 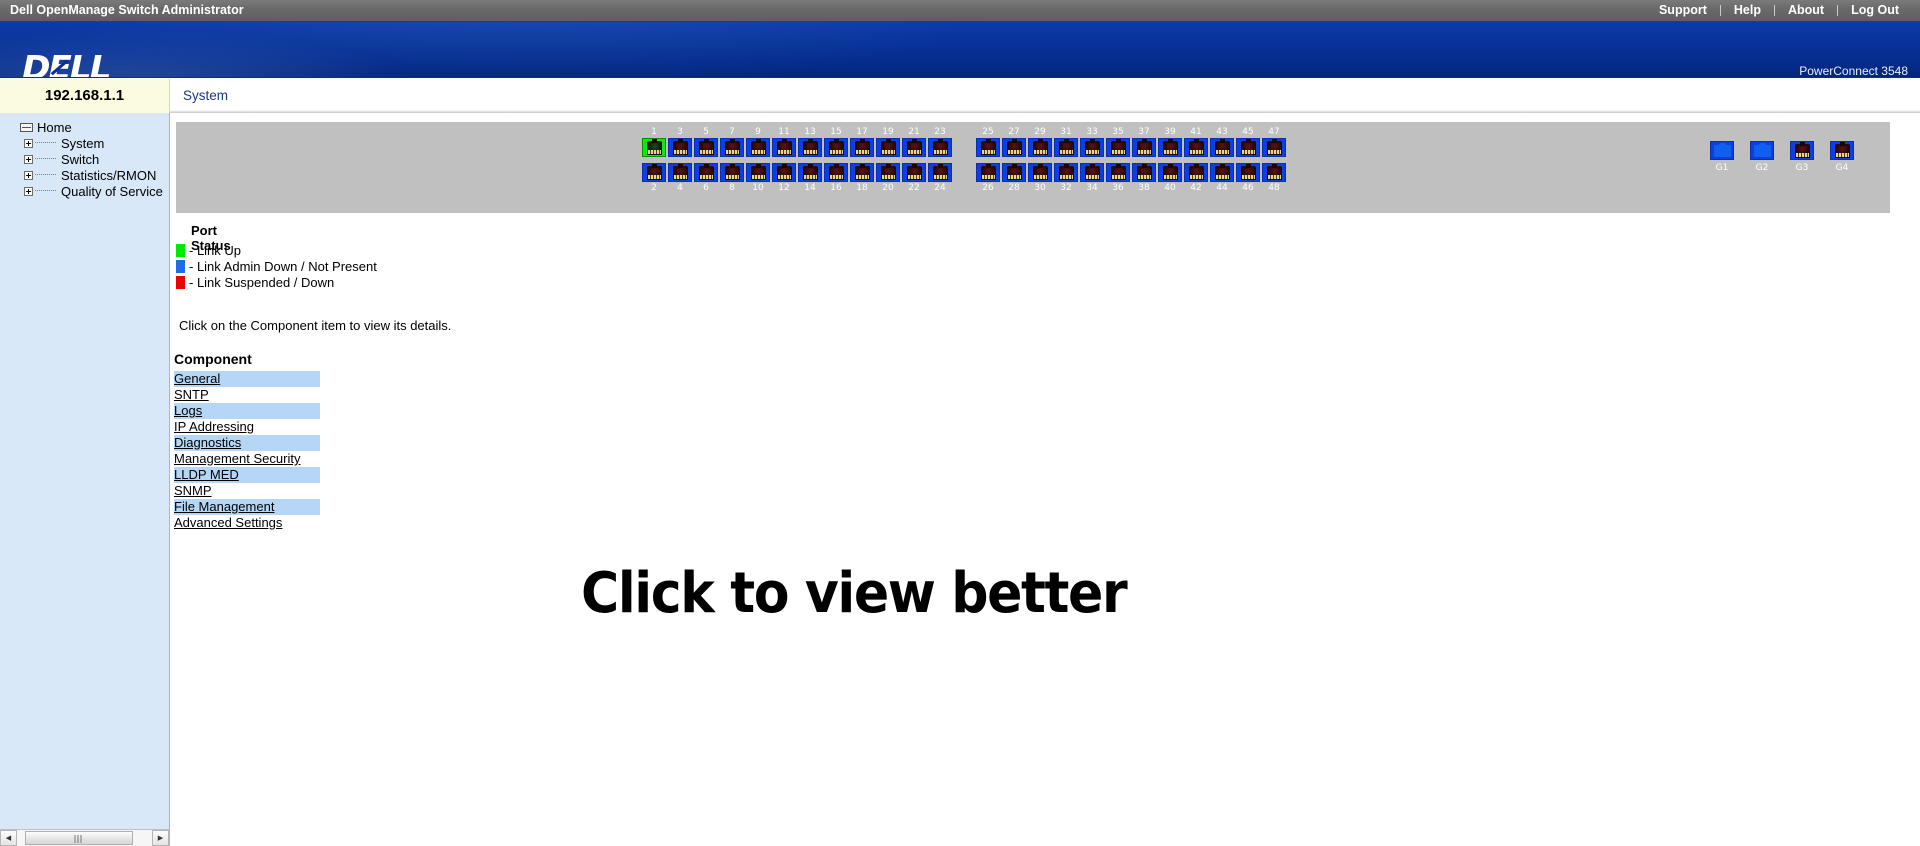 What do you see at coordinates (1248, 188) in the screenshot?
I see `port-number-label: 46` at bounding box center [1248, 188].